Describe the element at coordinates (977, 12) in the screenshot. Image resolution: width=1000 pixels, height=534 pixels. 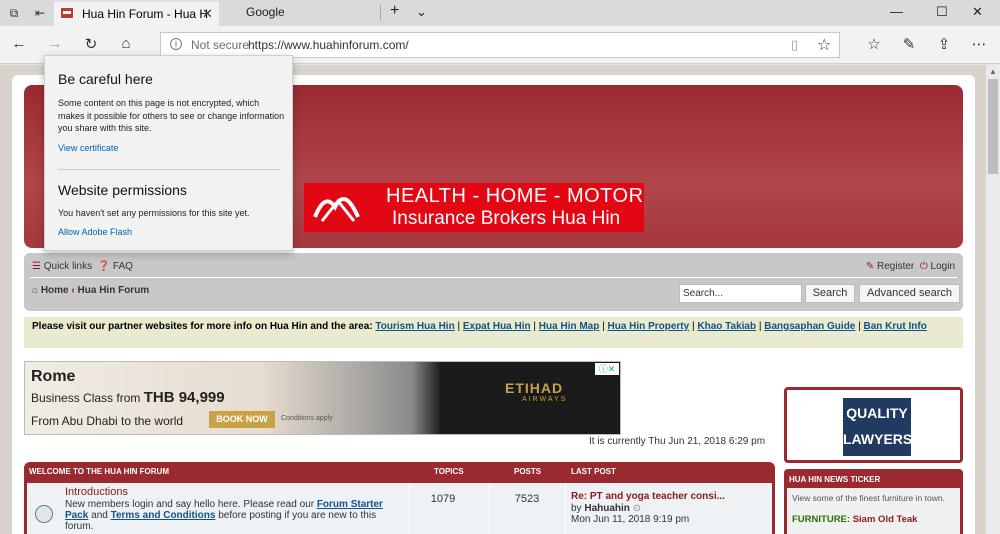
I see `window-close-icon: ✕` at that location.